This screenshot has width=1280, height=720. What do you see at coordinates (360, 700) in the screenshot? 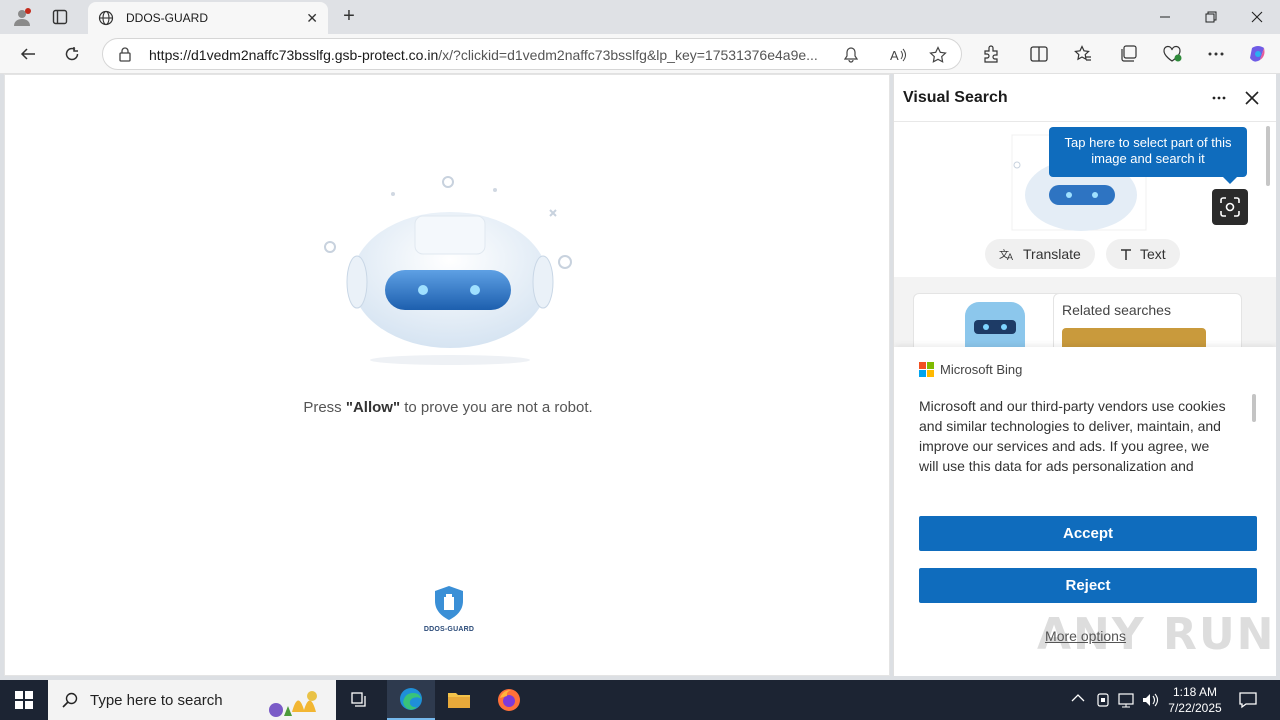
I see `task-view-icon` at bounding box center [360, 700].